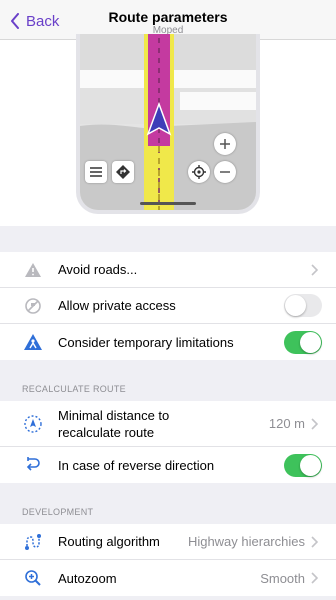 The height and width of the screenshot is (600, 336). What do you see at coordinates (286, 423) in the screenshot?
I see `minimal-distance-value: 120 m` at bounding box center [286, 423].